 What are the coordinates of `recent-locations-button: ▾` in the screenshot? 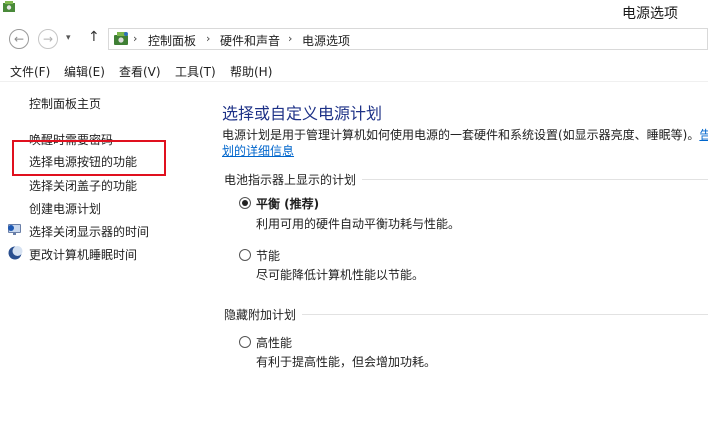 It's located at (68, 38).